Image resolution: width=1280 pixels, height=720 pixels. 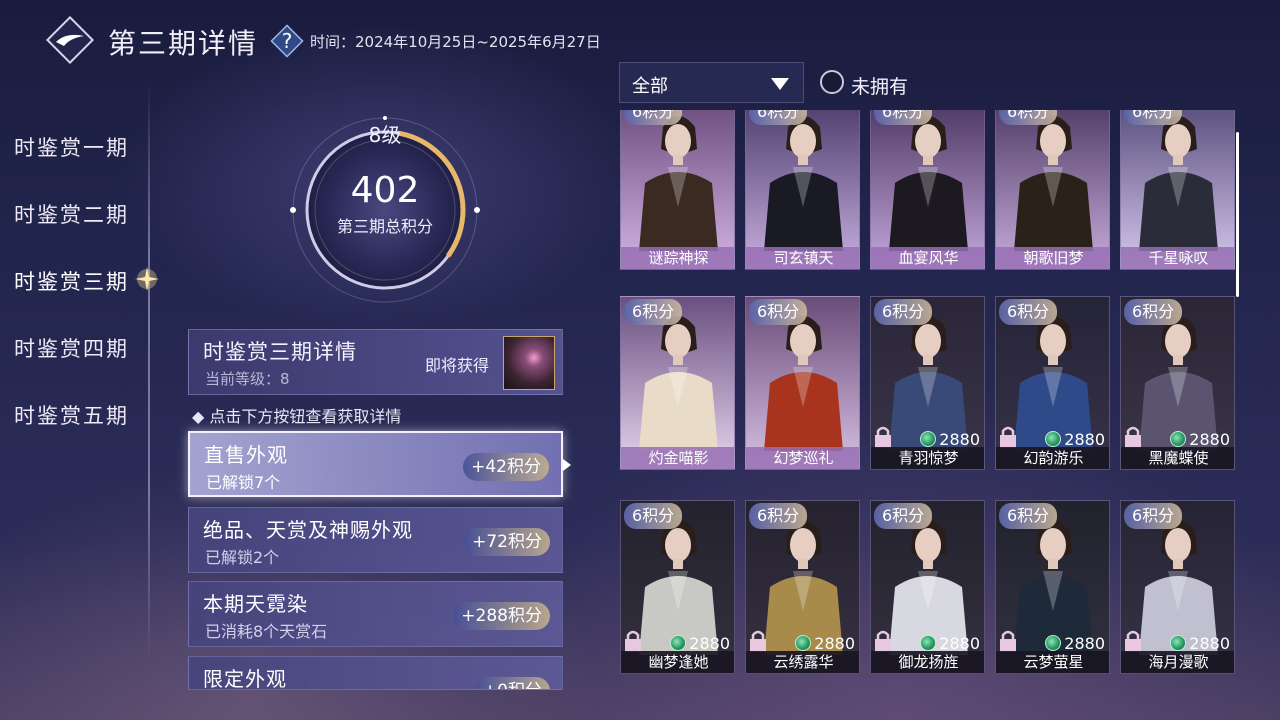 What do you see at coordinates (375, 614) in the screenshot?
I see `row-dye: 本期天霓染 已消耗8个天赏石 +288积分` at bounding box center [375, 614].